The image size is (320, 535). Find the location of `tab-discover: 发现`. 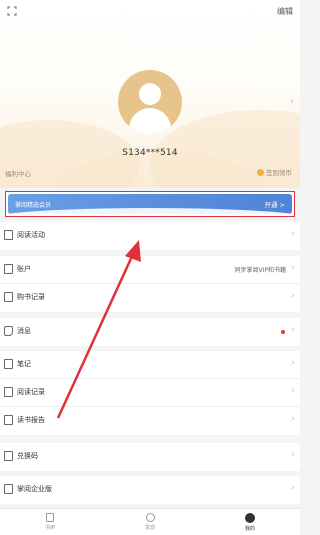

tab-discover: 发现 is located at coordinates (150, 522).